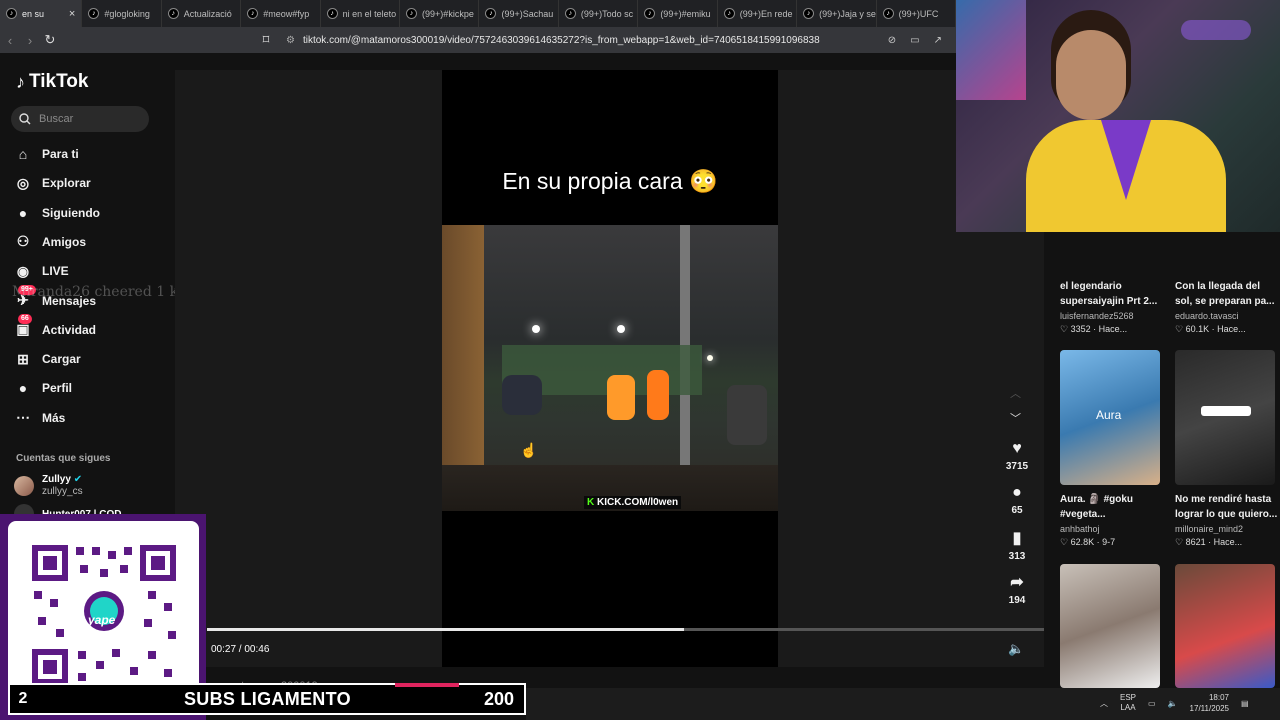 The height and width of the screenshot is (720, 1280). I want to click on browser-tab: ♪ #meow#fyp, so click(281, 13).